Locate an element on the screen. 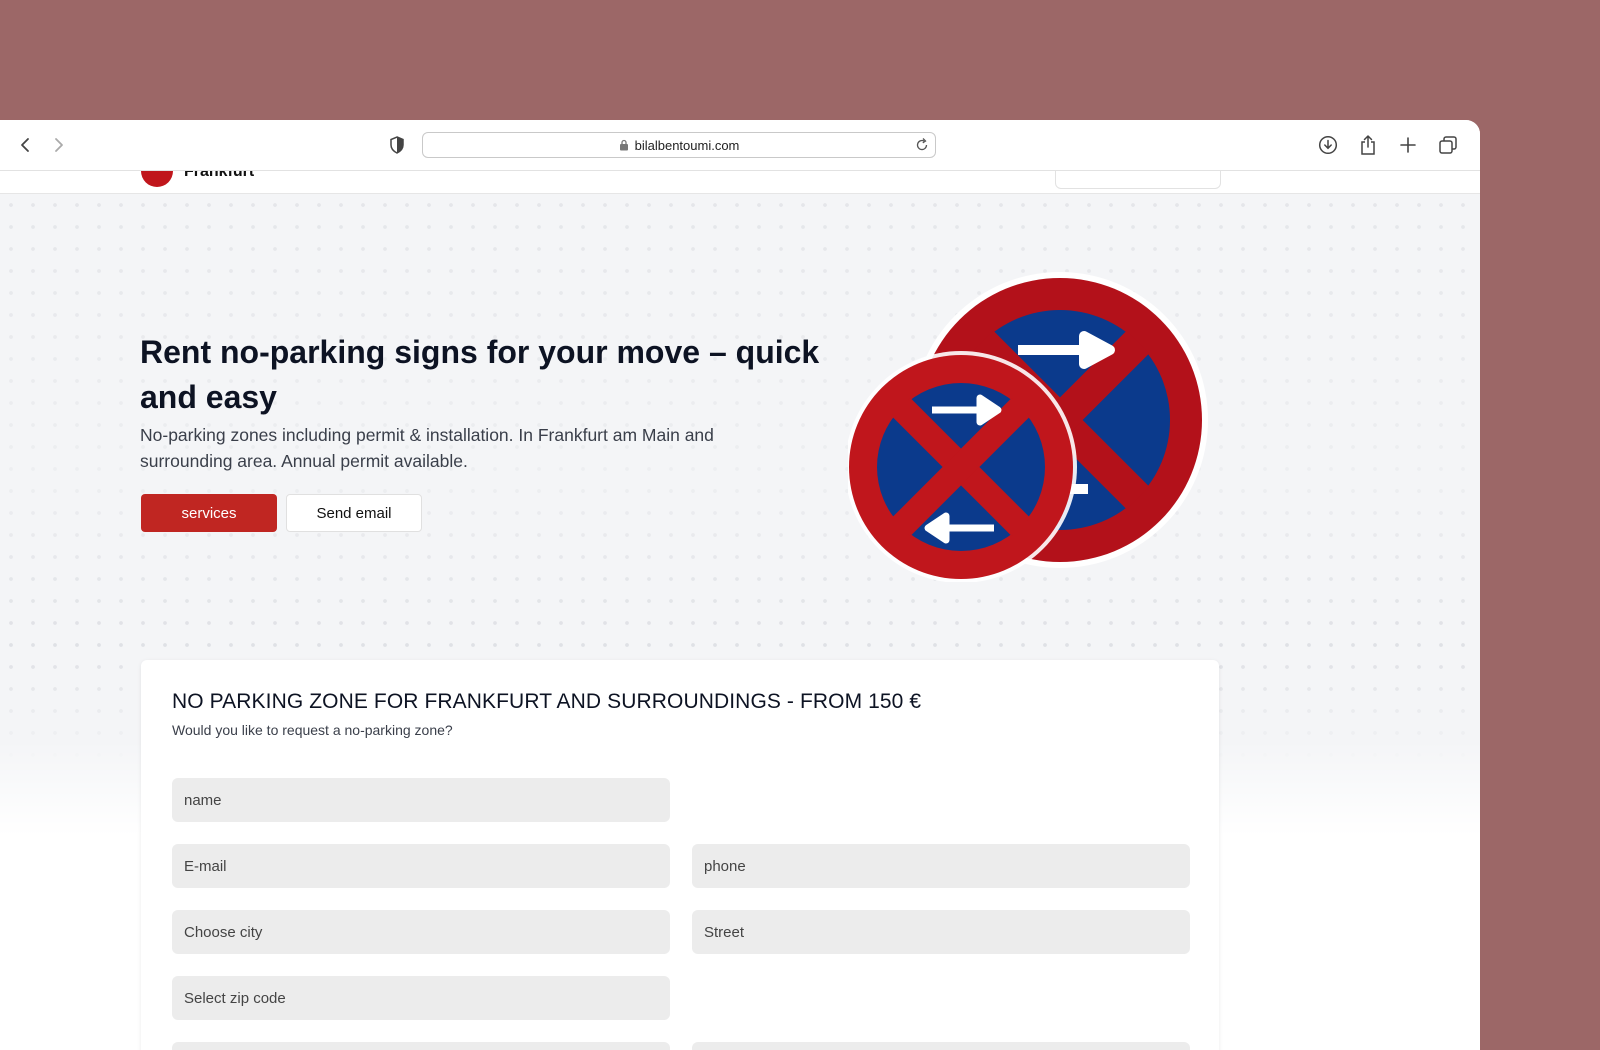 The height and width of the screenshot is (1050, 1600). no-parking-sign-small-icon is located at coordinates (962, 466).